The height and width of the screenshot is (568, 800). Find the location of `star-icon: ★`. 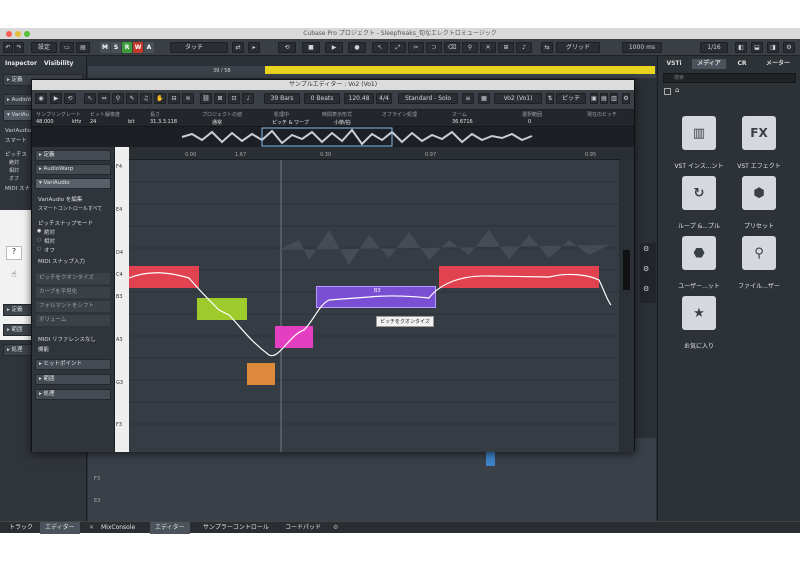

star-icon: ★ is located at coordinates (699, 313).